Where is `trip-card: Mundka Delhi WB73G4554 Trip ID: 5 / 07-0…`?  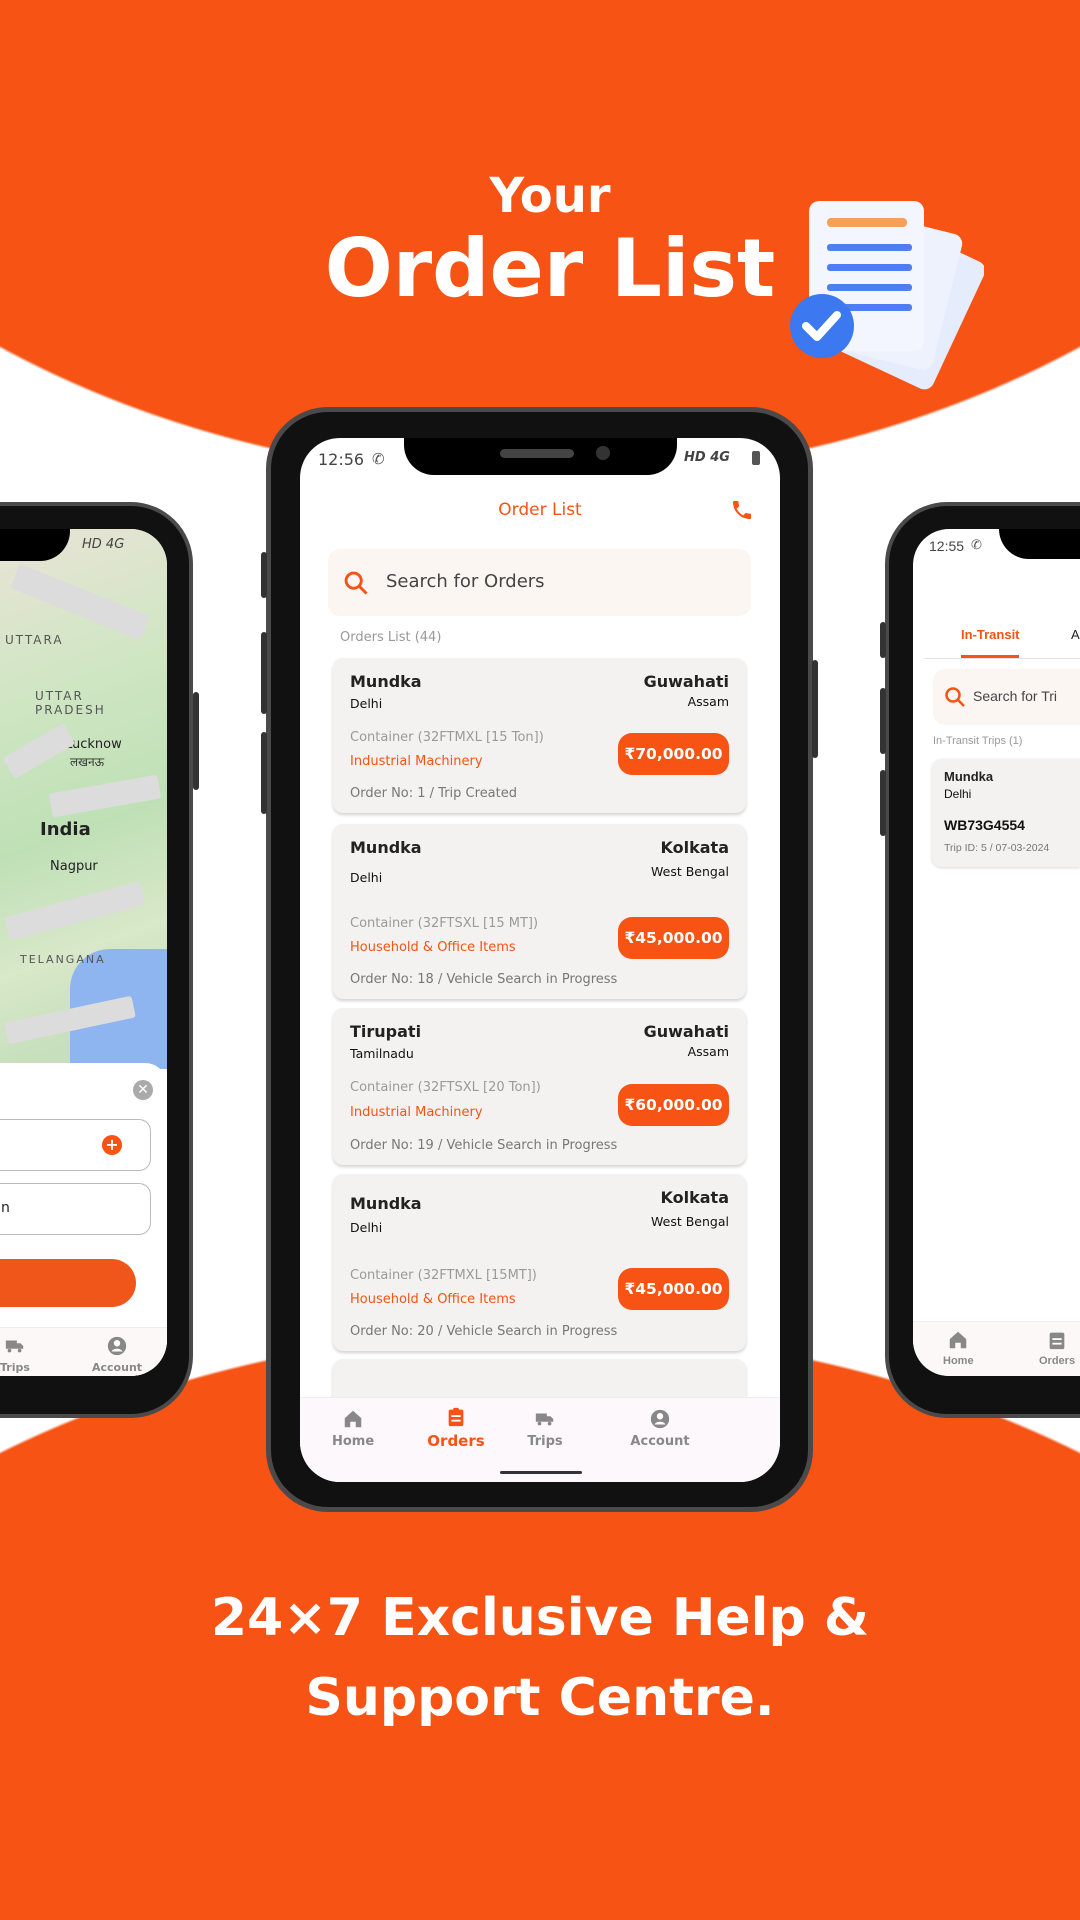
trip-card: Mundka Delhi WB73G4554 Trip ID: 5 / 07-0… is located at coordinates (1006, 813).